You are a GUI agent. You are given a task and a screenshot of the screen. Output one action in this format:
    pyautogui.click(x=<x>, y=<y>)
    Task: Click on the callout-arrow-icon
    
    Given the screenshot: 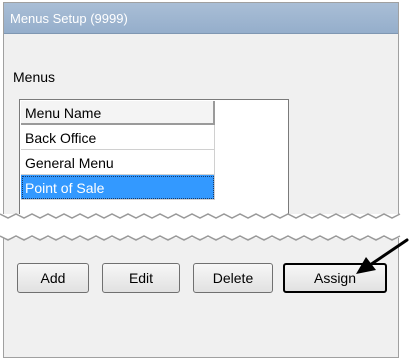 What is the action you would take?
    pyautogui.click(x=382, y=256)
    